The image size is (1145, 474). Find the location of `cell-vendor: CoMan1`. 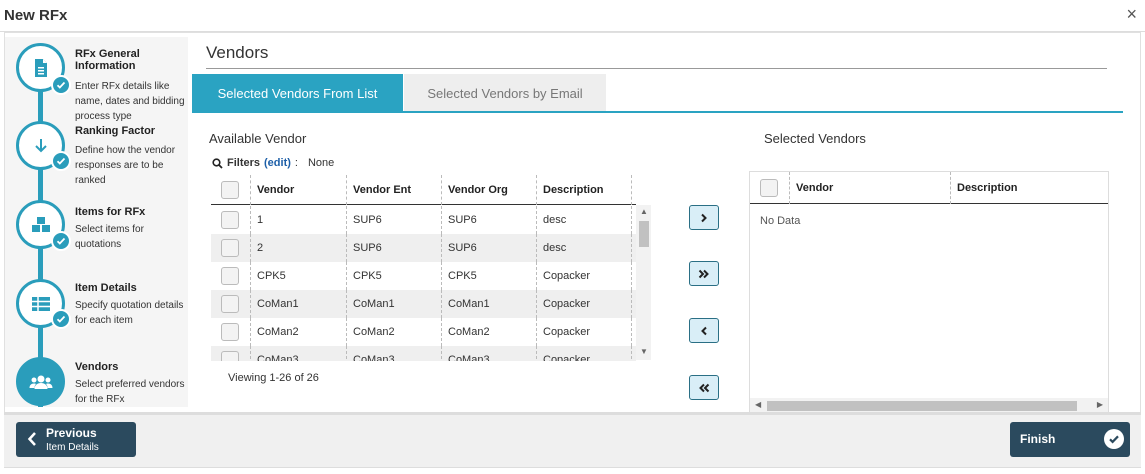

cell-vendor: CoMan1 is located at coordinates (299, 304).